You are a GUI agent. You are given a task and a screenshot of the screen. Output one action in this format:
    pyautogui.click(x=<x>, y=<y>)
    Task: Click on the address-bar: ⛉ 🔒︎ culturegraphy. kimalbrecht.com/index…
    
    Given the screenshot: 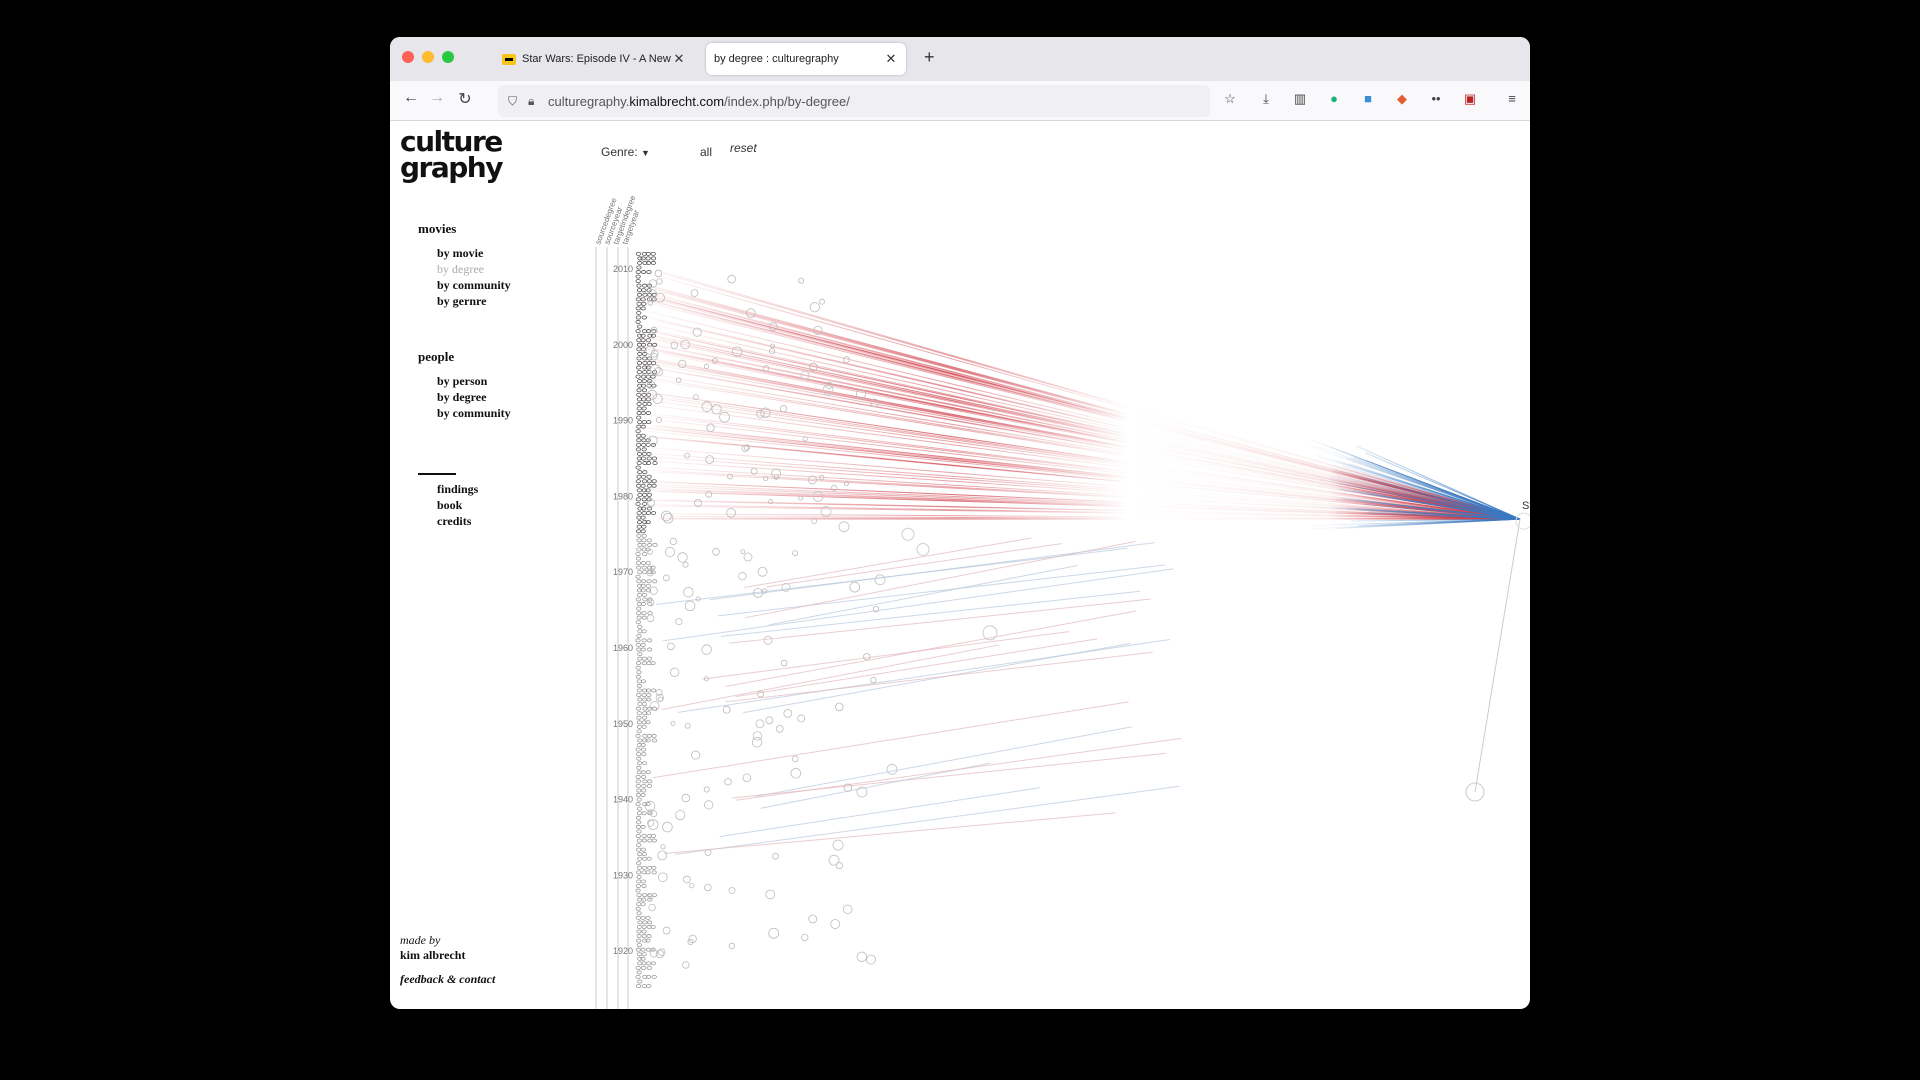 What is the action you would take?
    pyautogui.click(x=854, y=101)
    